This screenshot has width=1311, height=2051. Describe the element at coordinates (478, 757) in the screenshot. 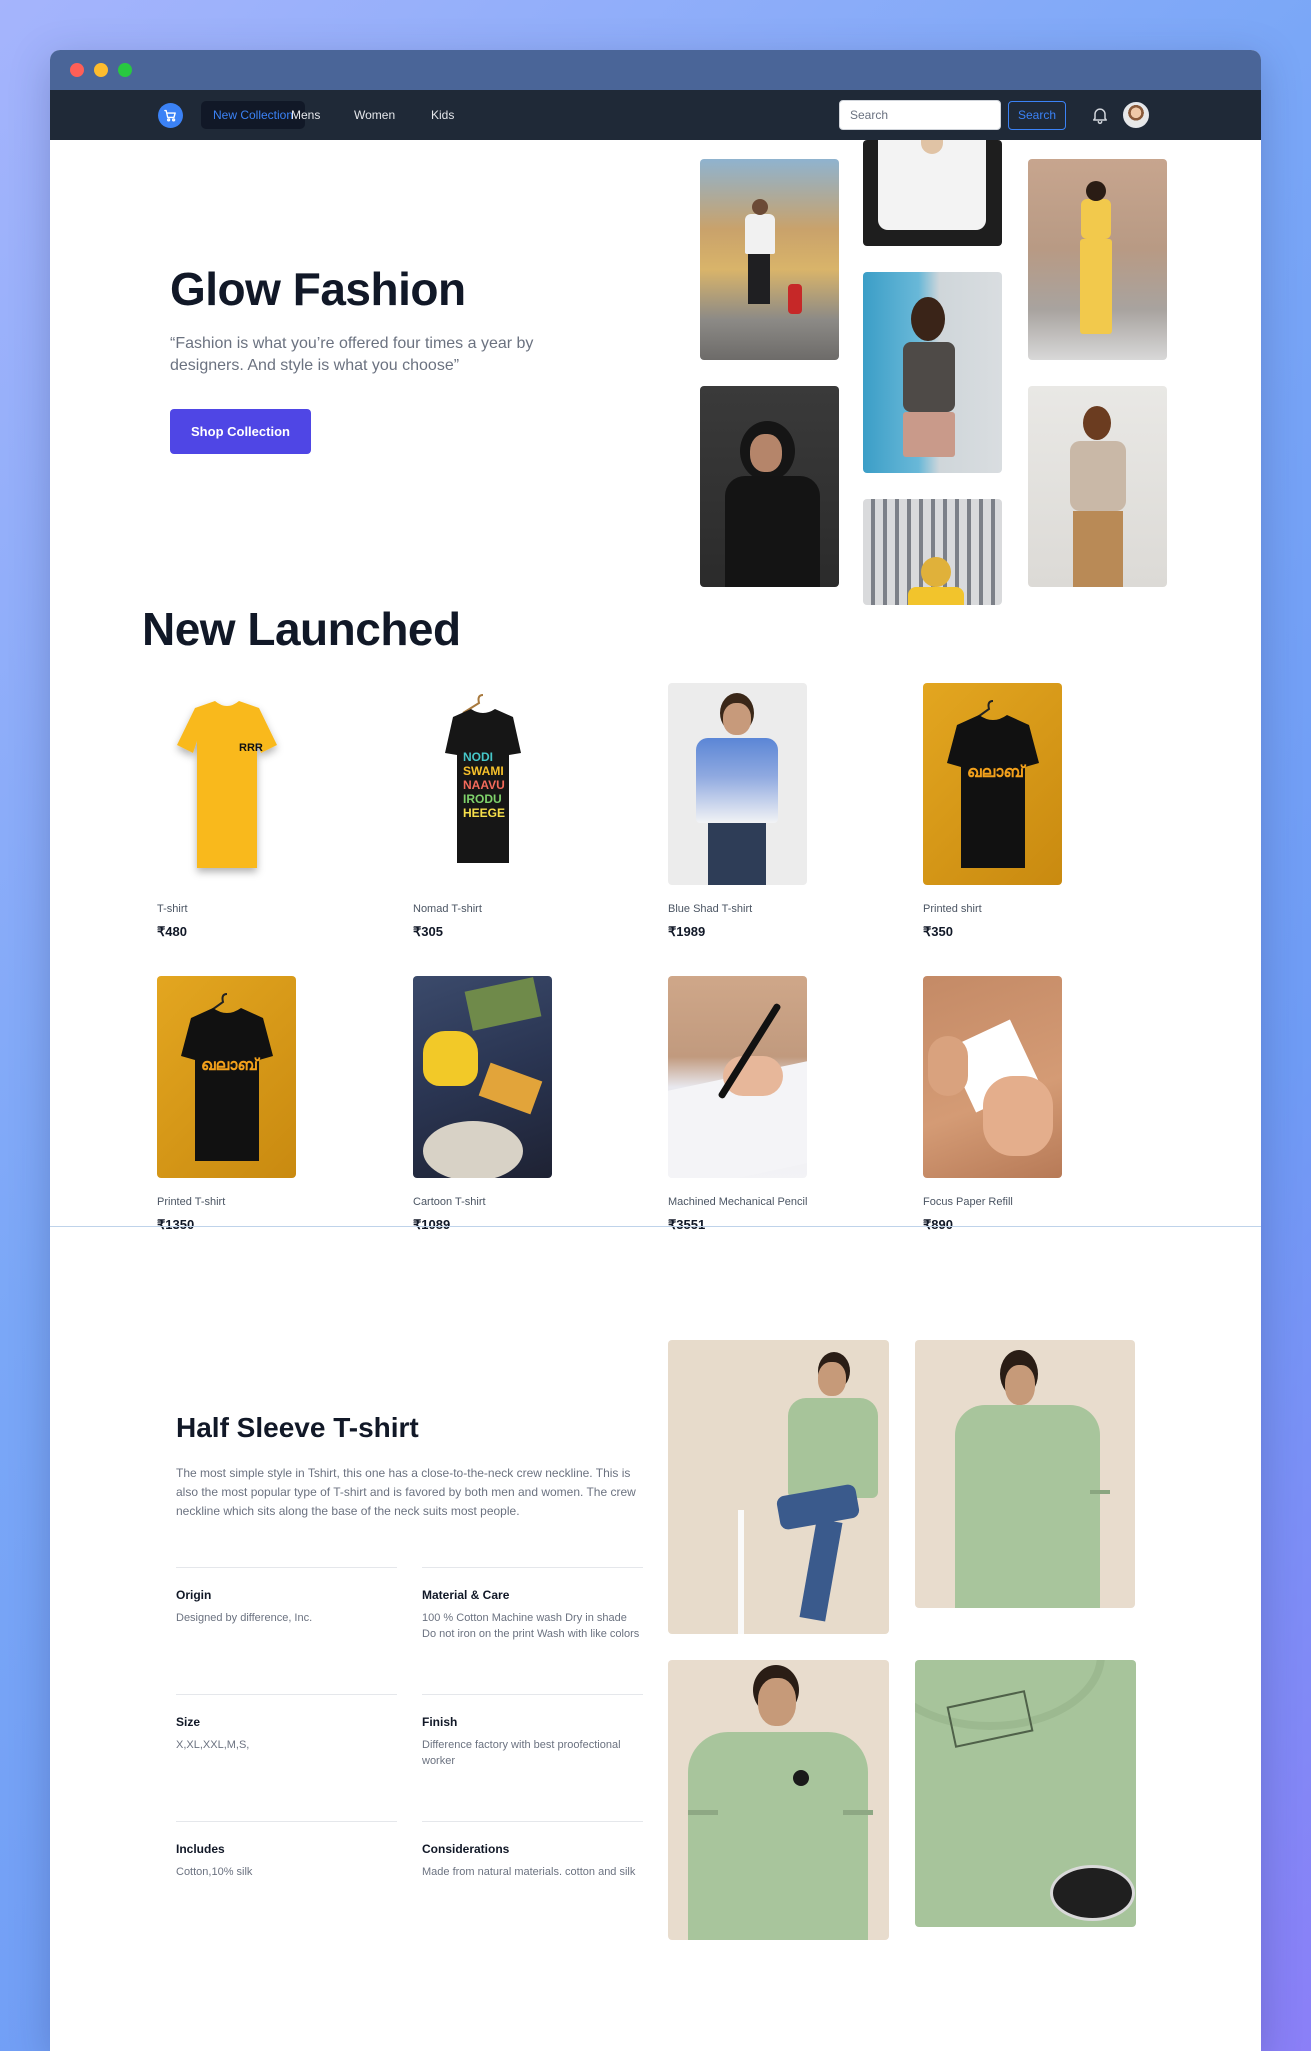

I see `svg-text: NODI` at that location.